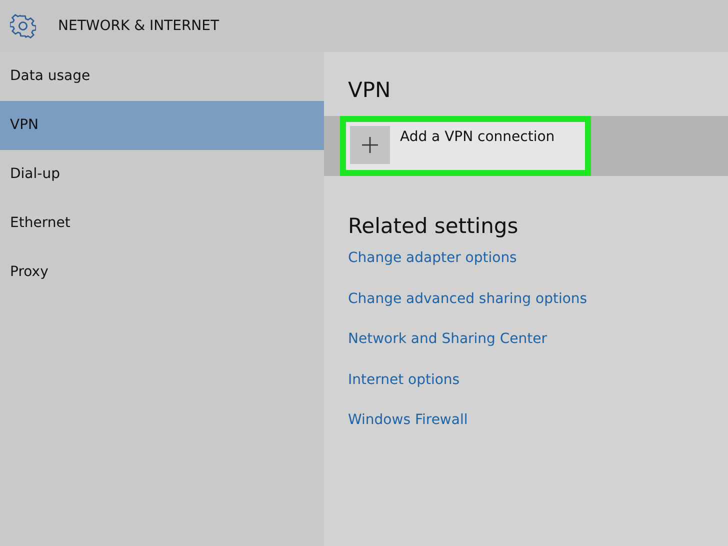 The image size is (728, 546). I want to click on section-heading: Related settings, so click(433, 226).